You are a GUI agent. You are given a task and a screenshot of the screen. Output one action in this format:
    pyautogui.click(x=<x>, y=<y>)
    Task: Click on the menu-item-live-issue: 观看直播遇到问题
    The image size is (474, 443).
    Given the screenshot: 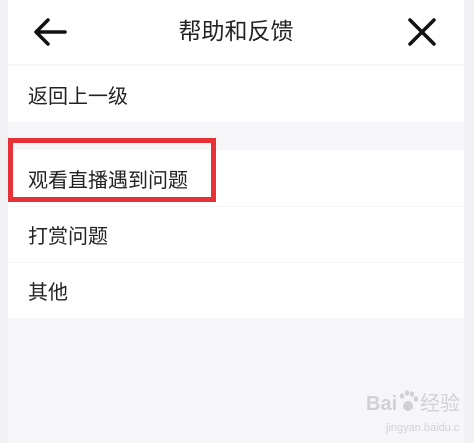 What is the action you would take?
    pyautogui.click(x=236, y=178)
    